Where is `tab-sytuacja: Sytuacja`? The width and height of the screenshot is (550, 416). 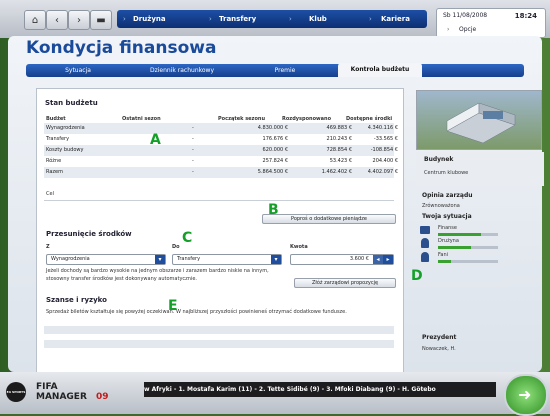 tab-sytuacja: Sytuacja is located at coordinates (78, 70).